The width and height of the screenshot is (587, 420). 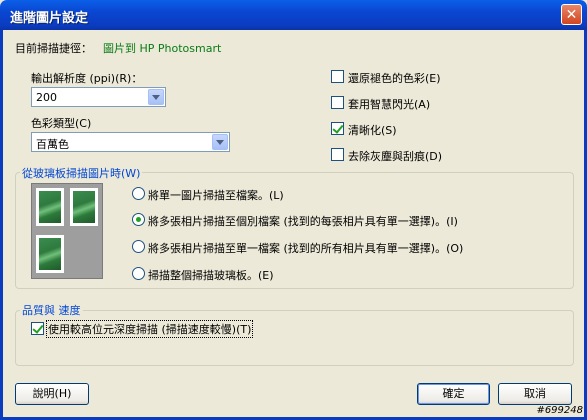 I want to click on color-type-label: 色彩類型(C), so click(x=61, y=123).